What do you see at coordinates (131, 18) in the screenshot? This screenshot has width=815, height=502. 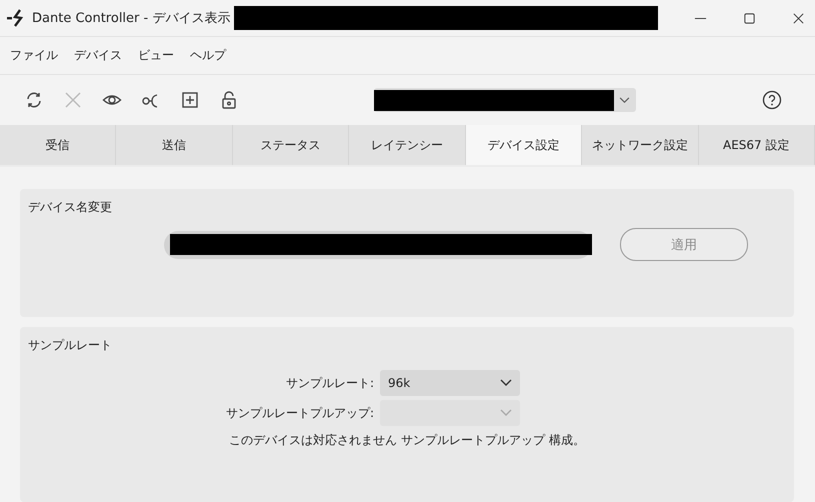 I see `window-title: Dante Controller - デバイス表示` at bounding box center [131, 18].